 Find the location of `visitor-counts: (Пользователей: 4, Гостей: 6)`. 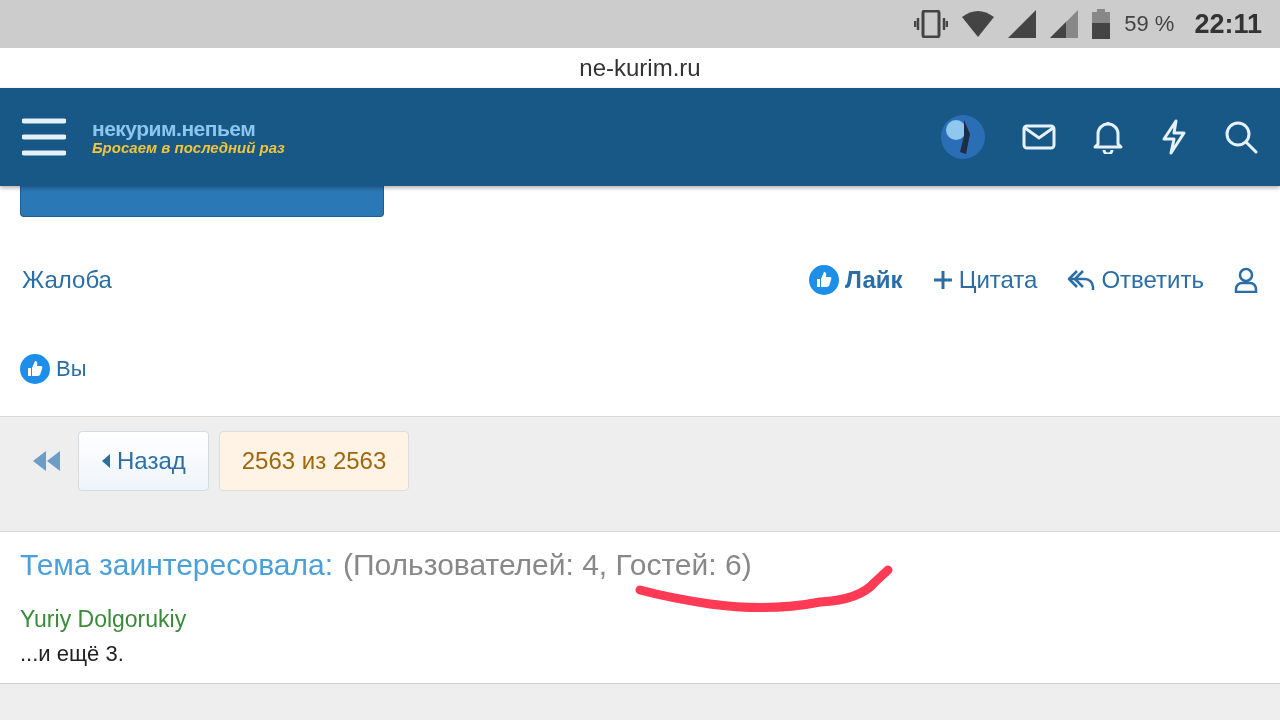

visitor-counts: (Пользователей: 4, Гостей: 6) is located at coordinates (547, 565).